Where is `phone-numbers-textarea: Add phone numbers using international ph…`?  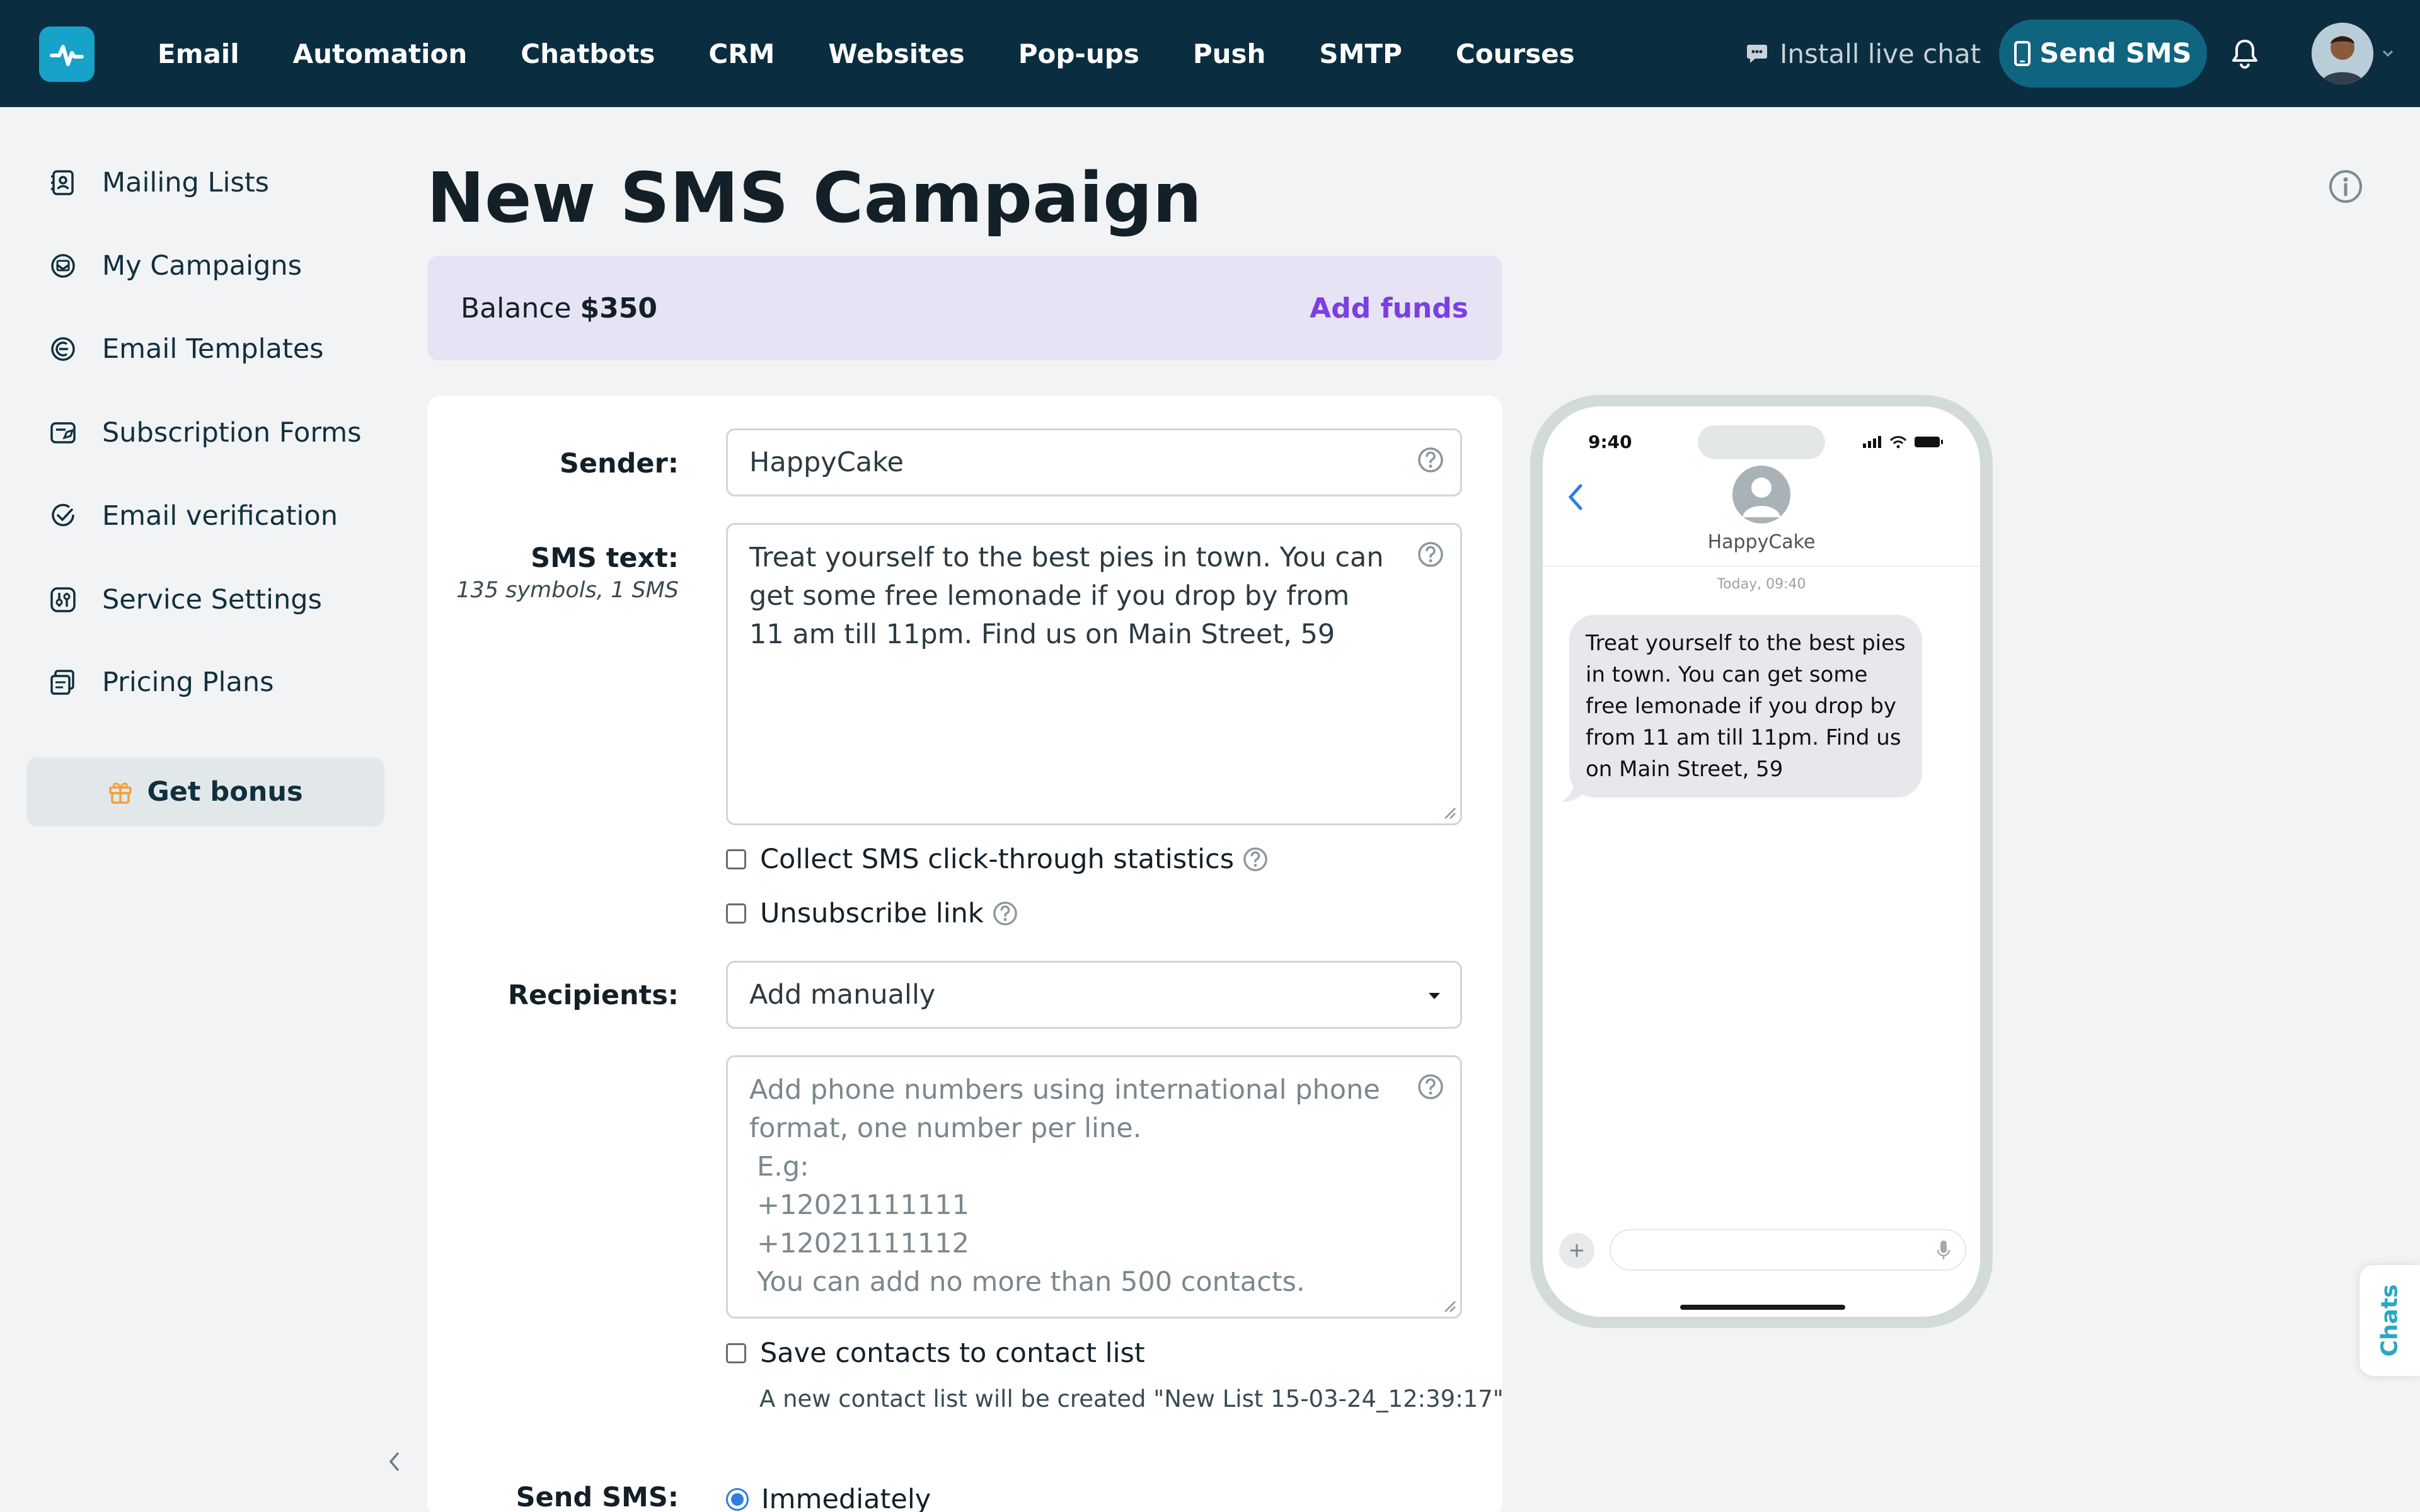
phone-numbers-textarea: Add phone numbers using international ph… is located at coordinates (1094, 1187).